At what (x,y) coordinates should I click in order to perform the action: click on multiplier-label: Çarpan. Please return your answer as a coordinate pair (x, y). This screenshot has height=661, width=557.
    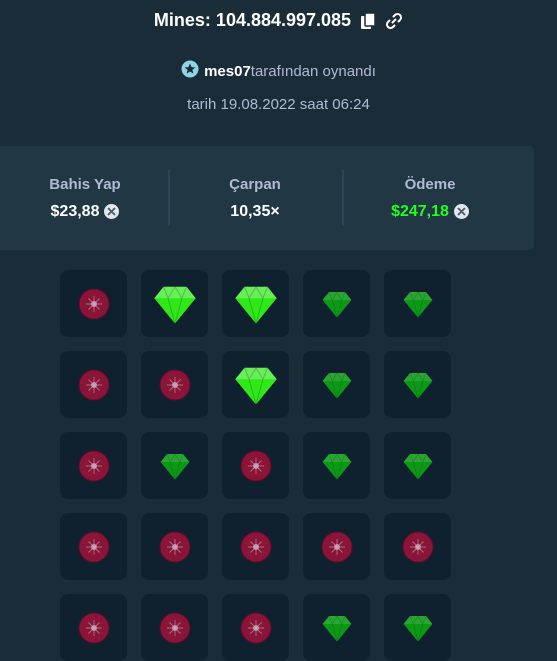
    Looking at the image, I should click on (255, 184).